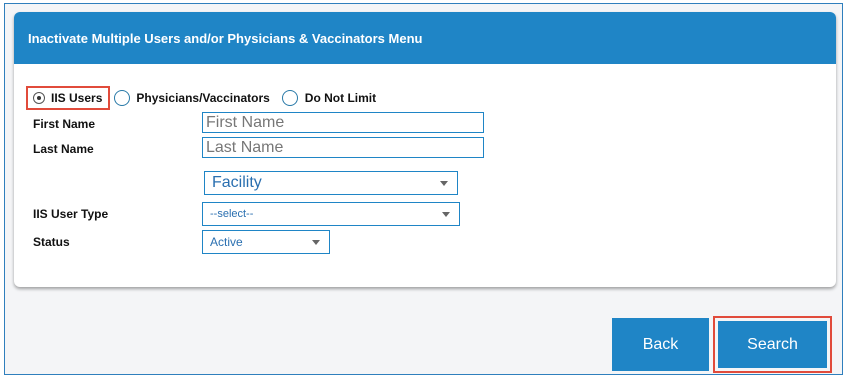  Describe the element at coordinates (51, 242) in the screenshot. I see `status-label: Status` at that location.